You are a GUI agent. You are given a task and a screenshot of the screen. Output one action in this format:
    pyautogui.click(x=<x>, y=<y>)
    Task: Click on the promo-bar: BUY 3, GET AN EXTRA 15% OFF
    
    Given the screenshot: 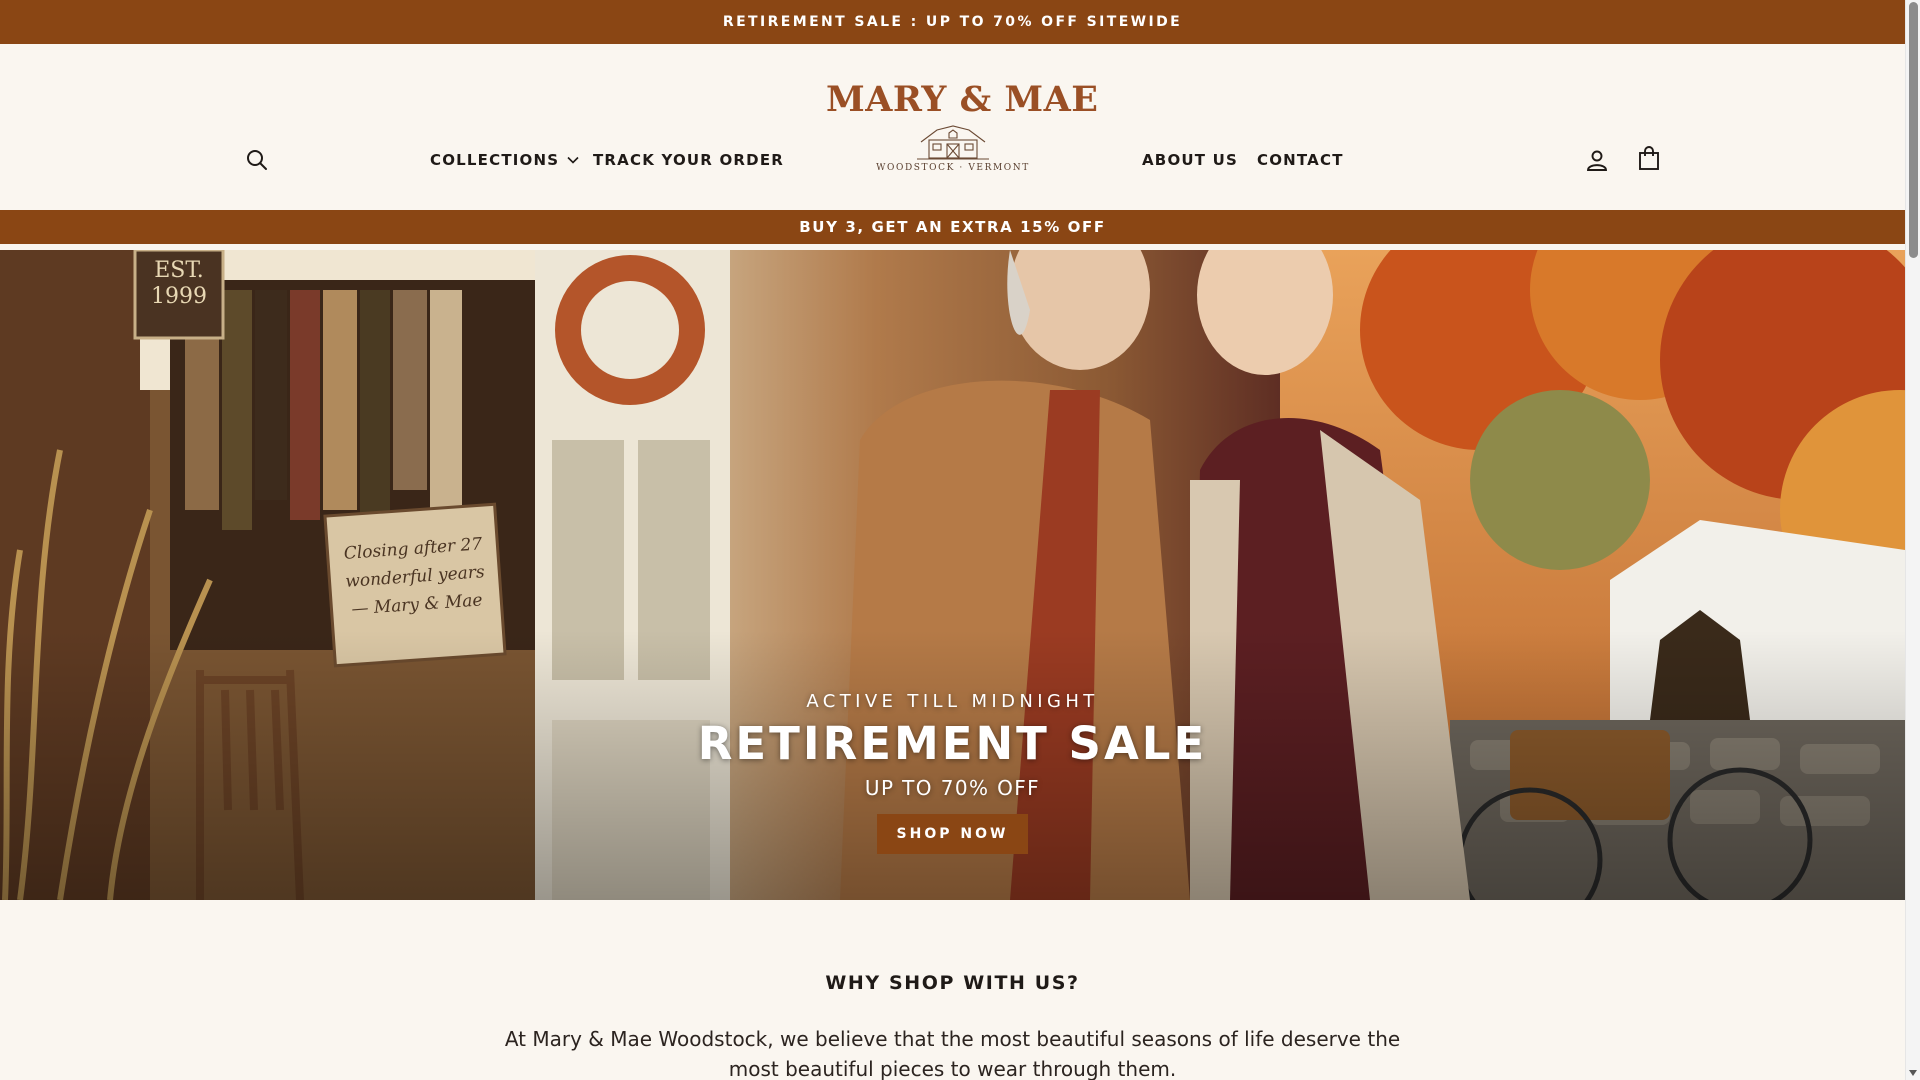 What is the action you would take?
    pyautogui.click(x=952, y=227)
    